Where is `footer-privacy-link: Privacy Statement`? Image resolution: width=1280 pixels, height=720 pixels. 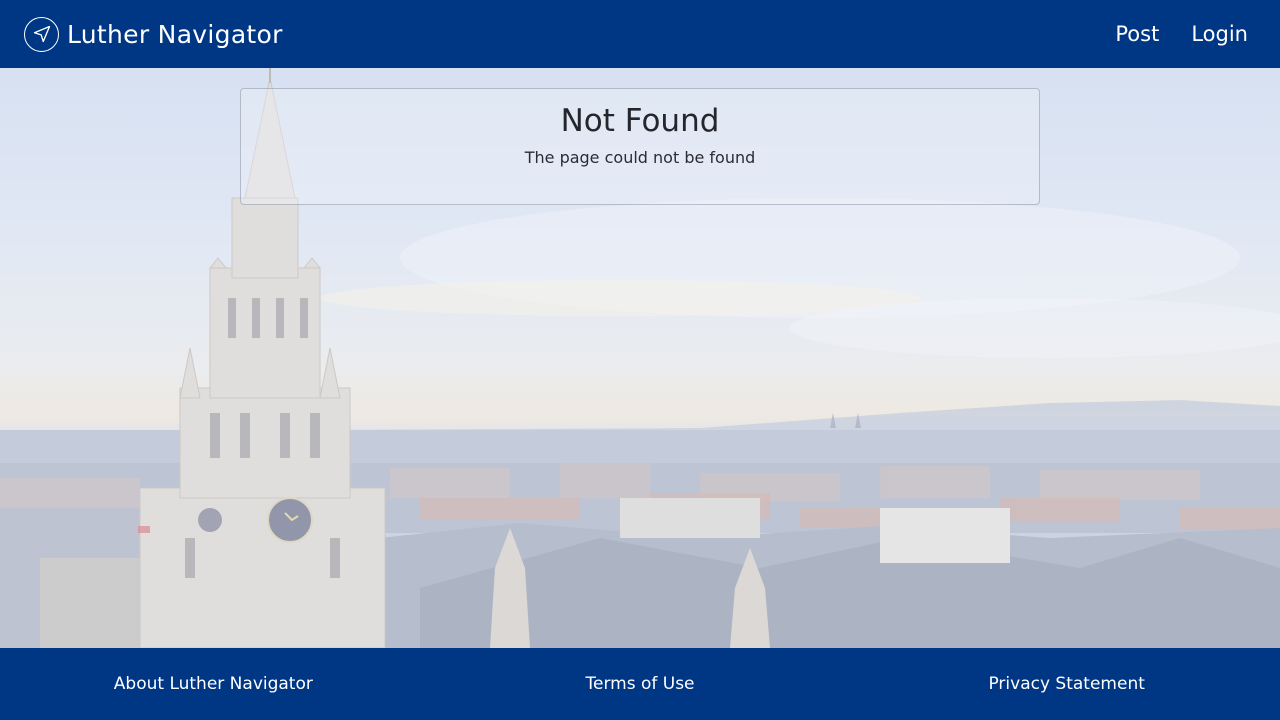 footer-privacy-link: Privacy Statement is located at coordinates (1066, 684).